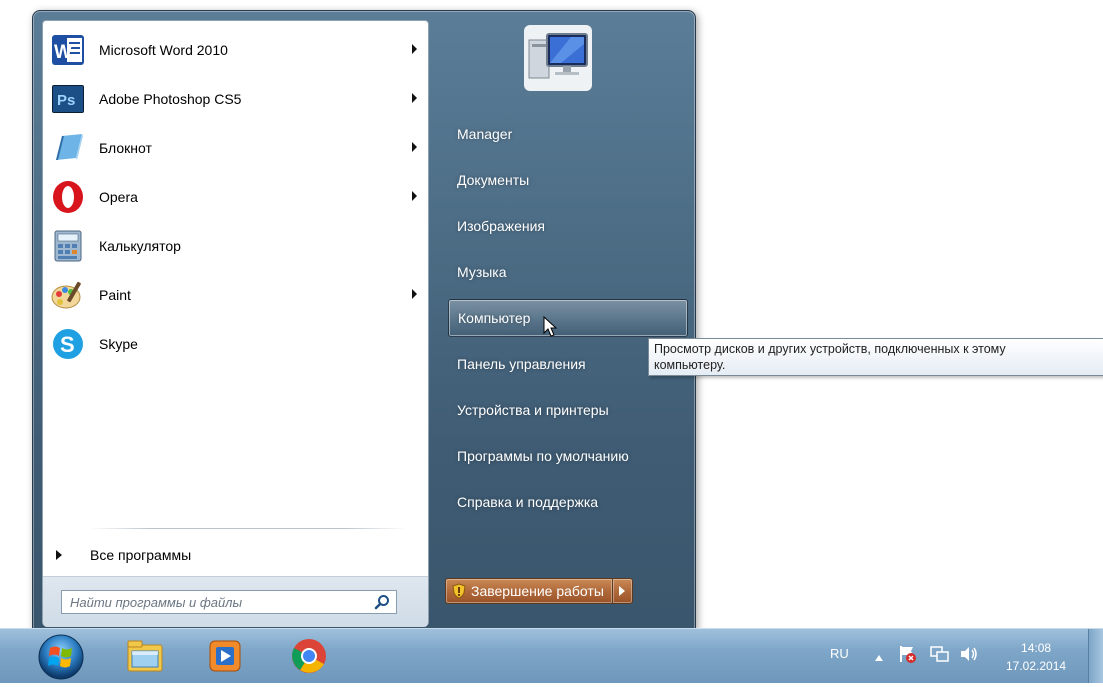 This screenshot has width=1103, height=687. I want to click on svg-text: Ps, so click(66, 100).